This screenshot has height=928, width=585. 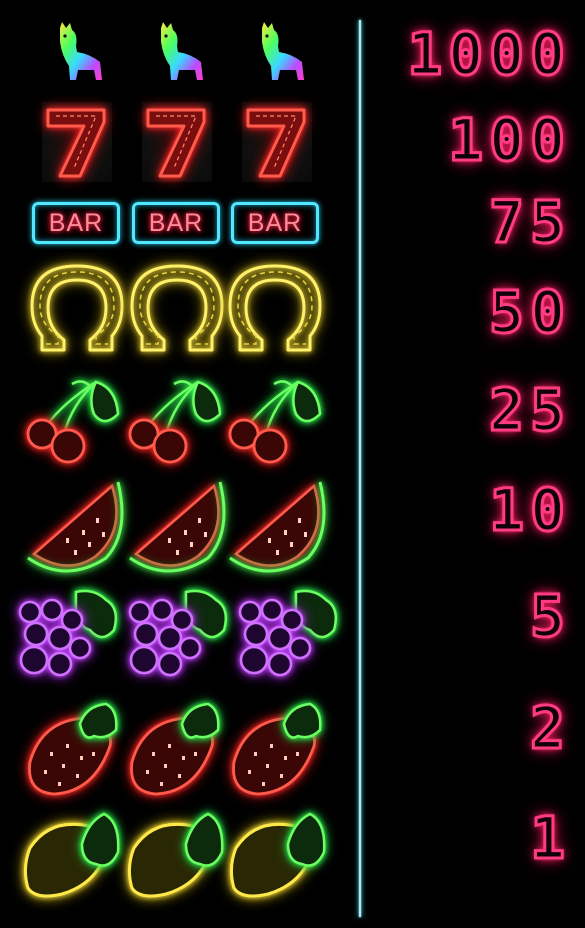 What do you see at coordinates (509, 140) in the screenshot?
I see `payout-value: 100` at bounding box center [509, 140].